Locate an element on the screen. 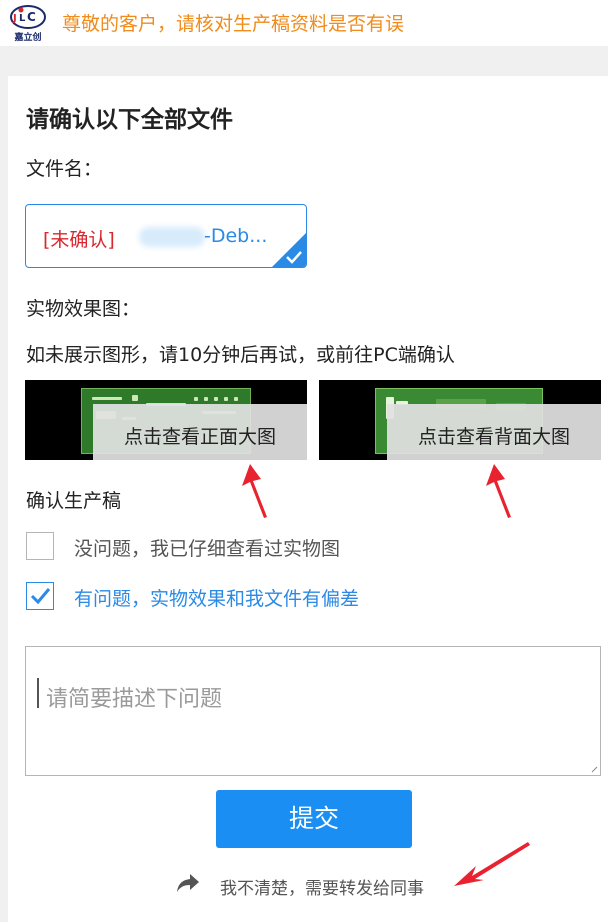 The height and width of the screenshot is (922, 608). svg-text: J is located at coordinates (14, 18).